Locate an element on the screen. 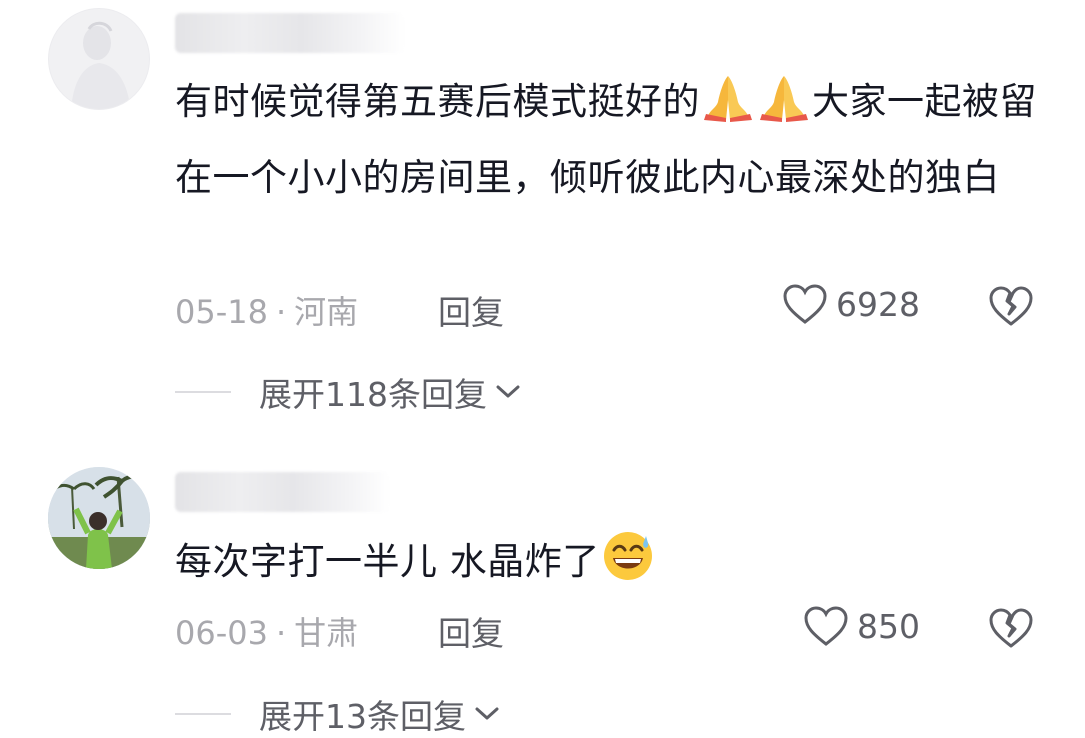  comment-location: 甘肃 is located at coordinates (326, 633).